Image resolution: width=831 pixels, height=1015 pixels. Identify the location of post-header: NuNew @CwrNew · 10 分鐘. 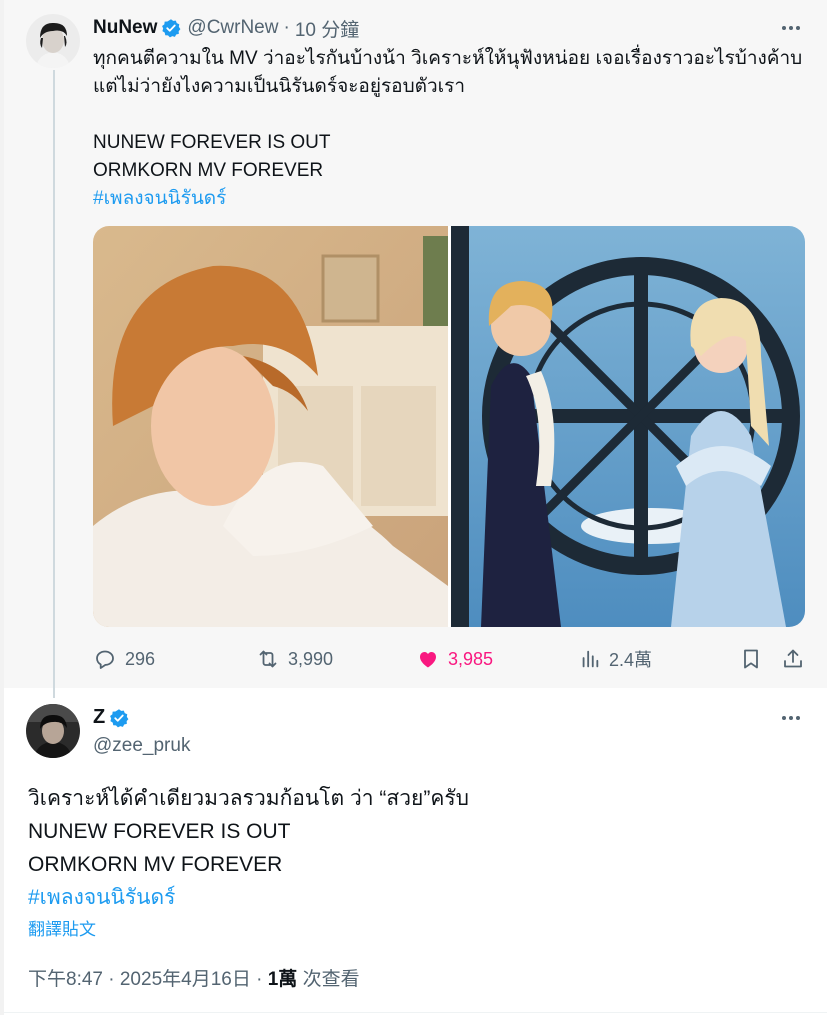
(226, 28).